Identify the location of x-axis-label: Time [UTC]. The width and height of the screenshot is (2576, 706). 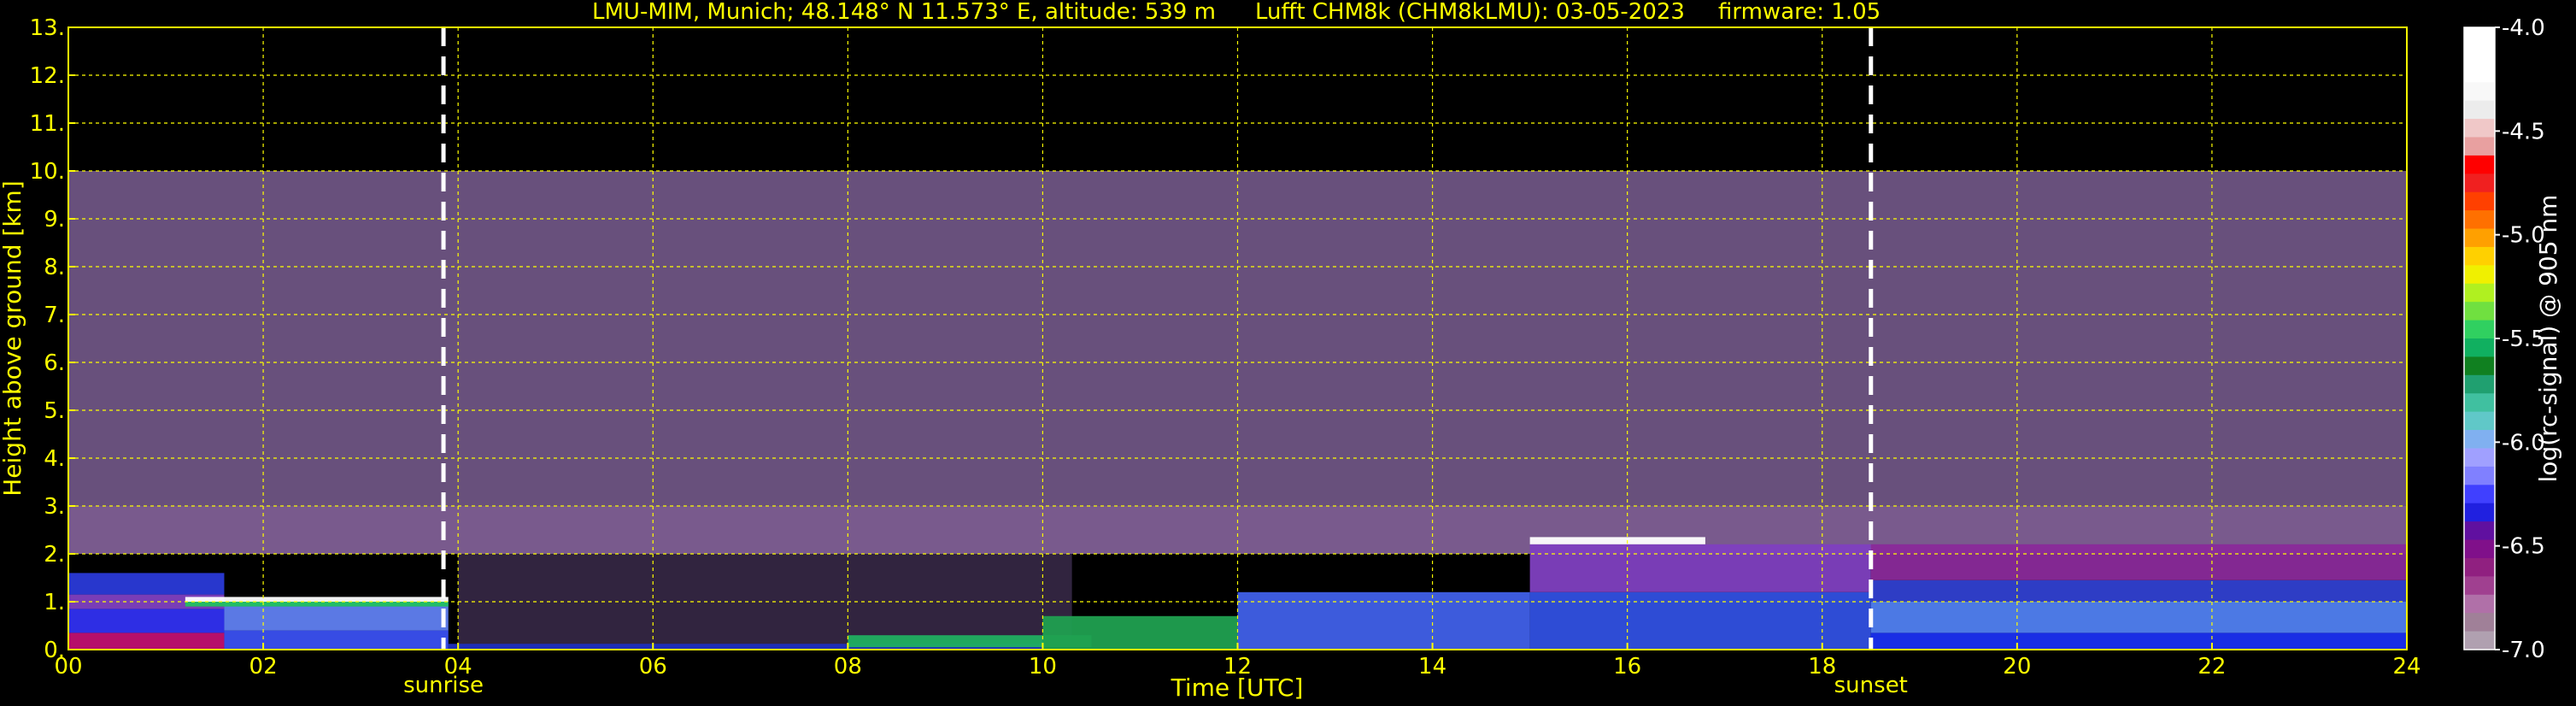
(1237, 688).